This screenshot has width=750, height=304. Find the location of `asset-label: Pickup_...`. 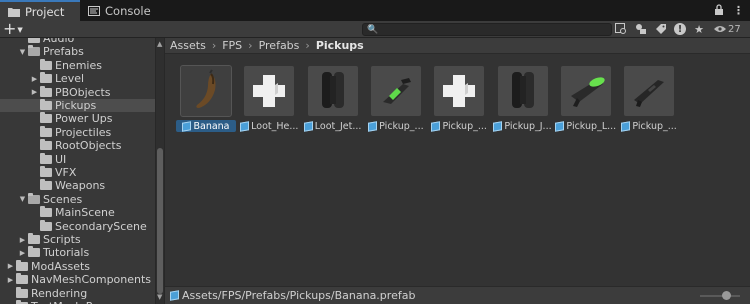

asset-label: Pickup_... is located at coordinates (649, 126).